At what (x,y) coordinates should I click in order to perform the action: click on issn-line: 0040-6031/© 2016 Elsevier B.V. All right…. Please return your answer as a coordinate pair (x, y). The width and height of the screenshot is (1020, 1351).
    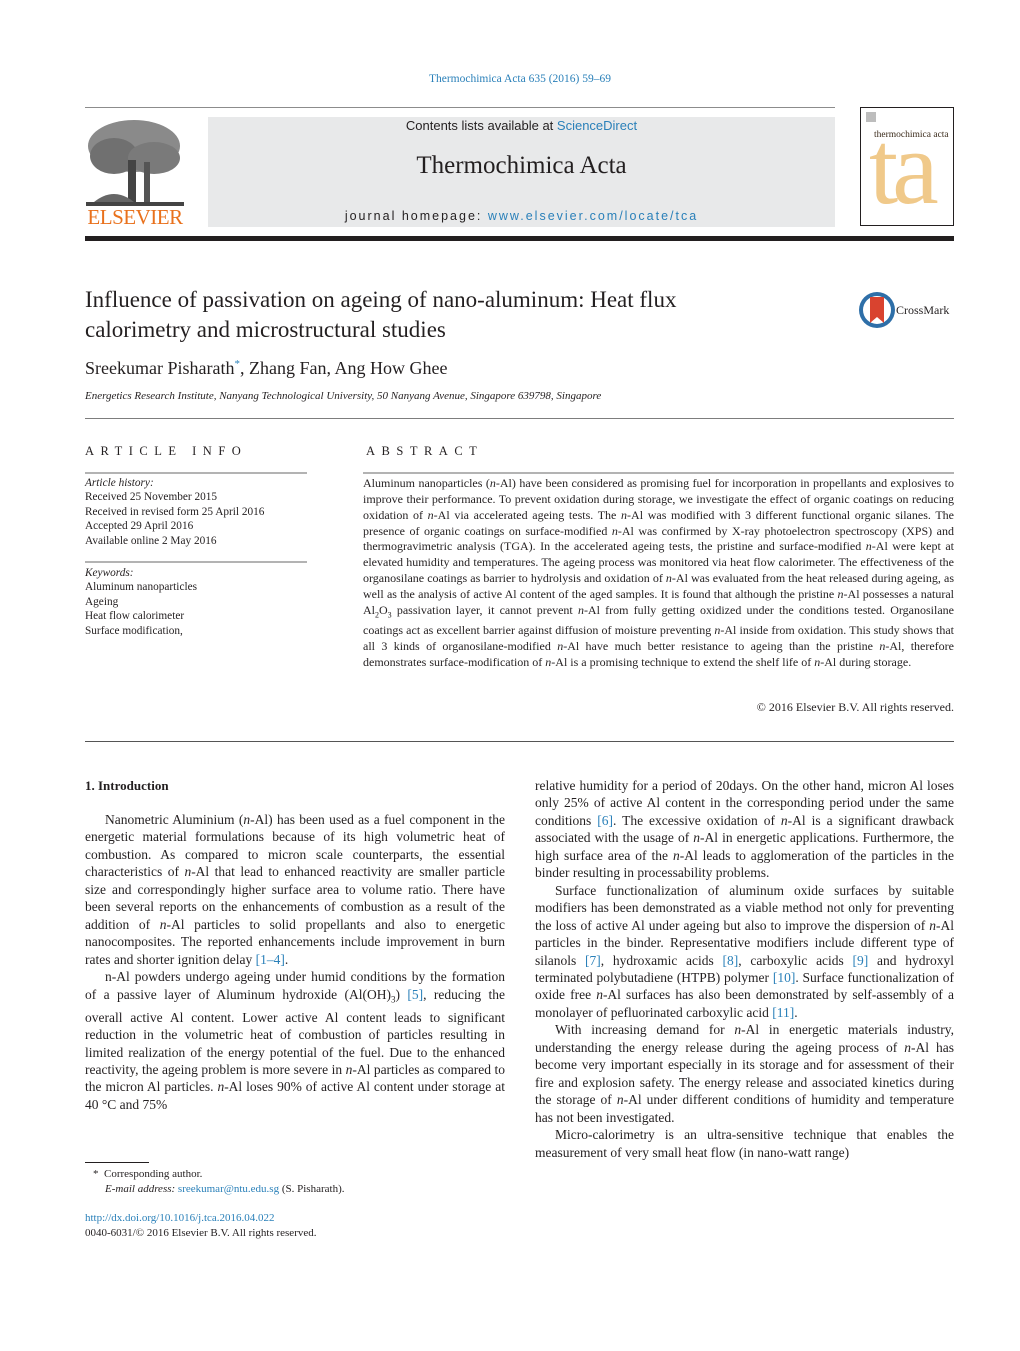
    Looking at the image, I should click on (201, 1232).